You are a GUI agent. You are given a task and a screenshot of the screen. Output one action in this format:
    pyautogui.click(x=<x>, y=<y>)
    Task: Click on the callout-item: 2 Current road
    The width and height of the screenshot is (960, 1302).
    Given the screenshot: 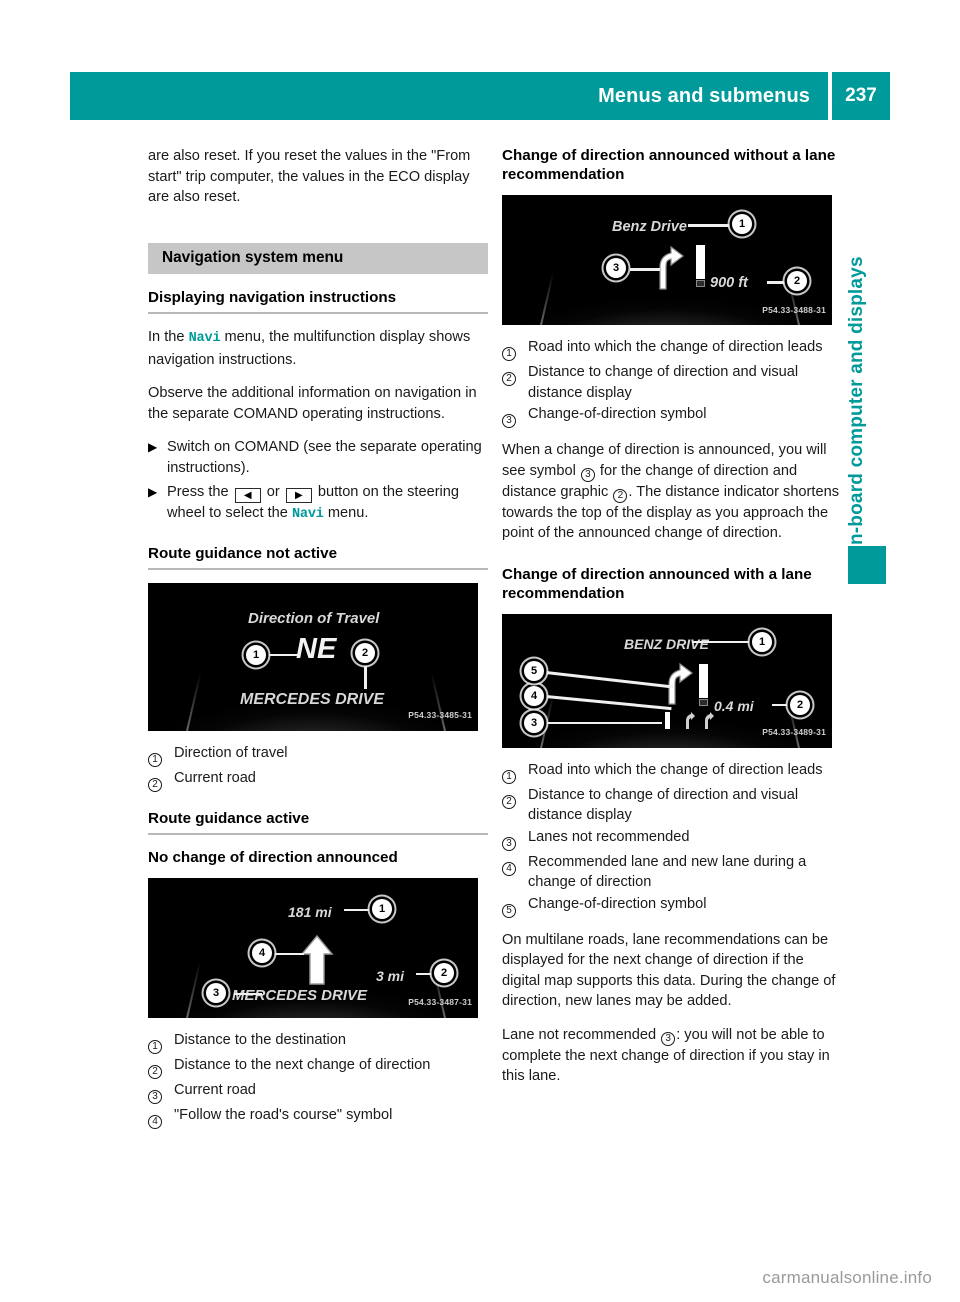 What is the action you would take?
    pyautogui.click(x=318, y=780)
    